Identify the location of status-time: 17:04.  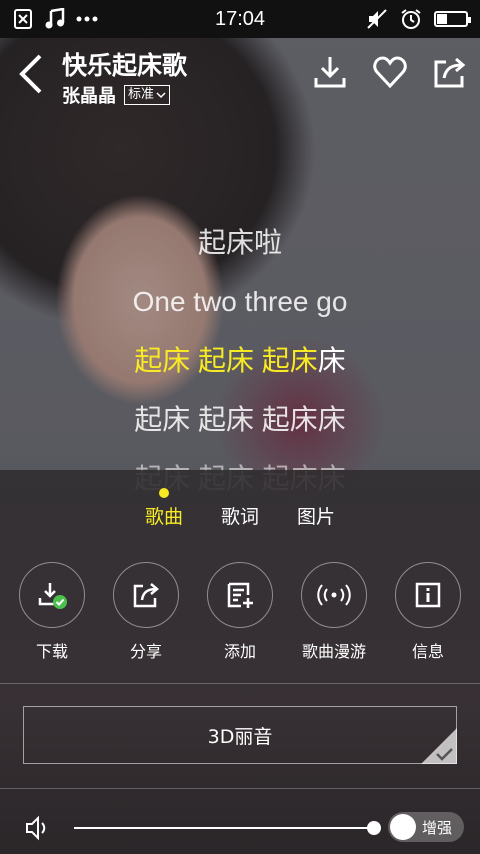
(240, 18).